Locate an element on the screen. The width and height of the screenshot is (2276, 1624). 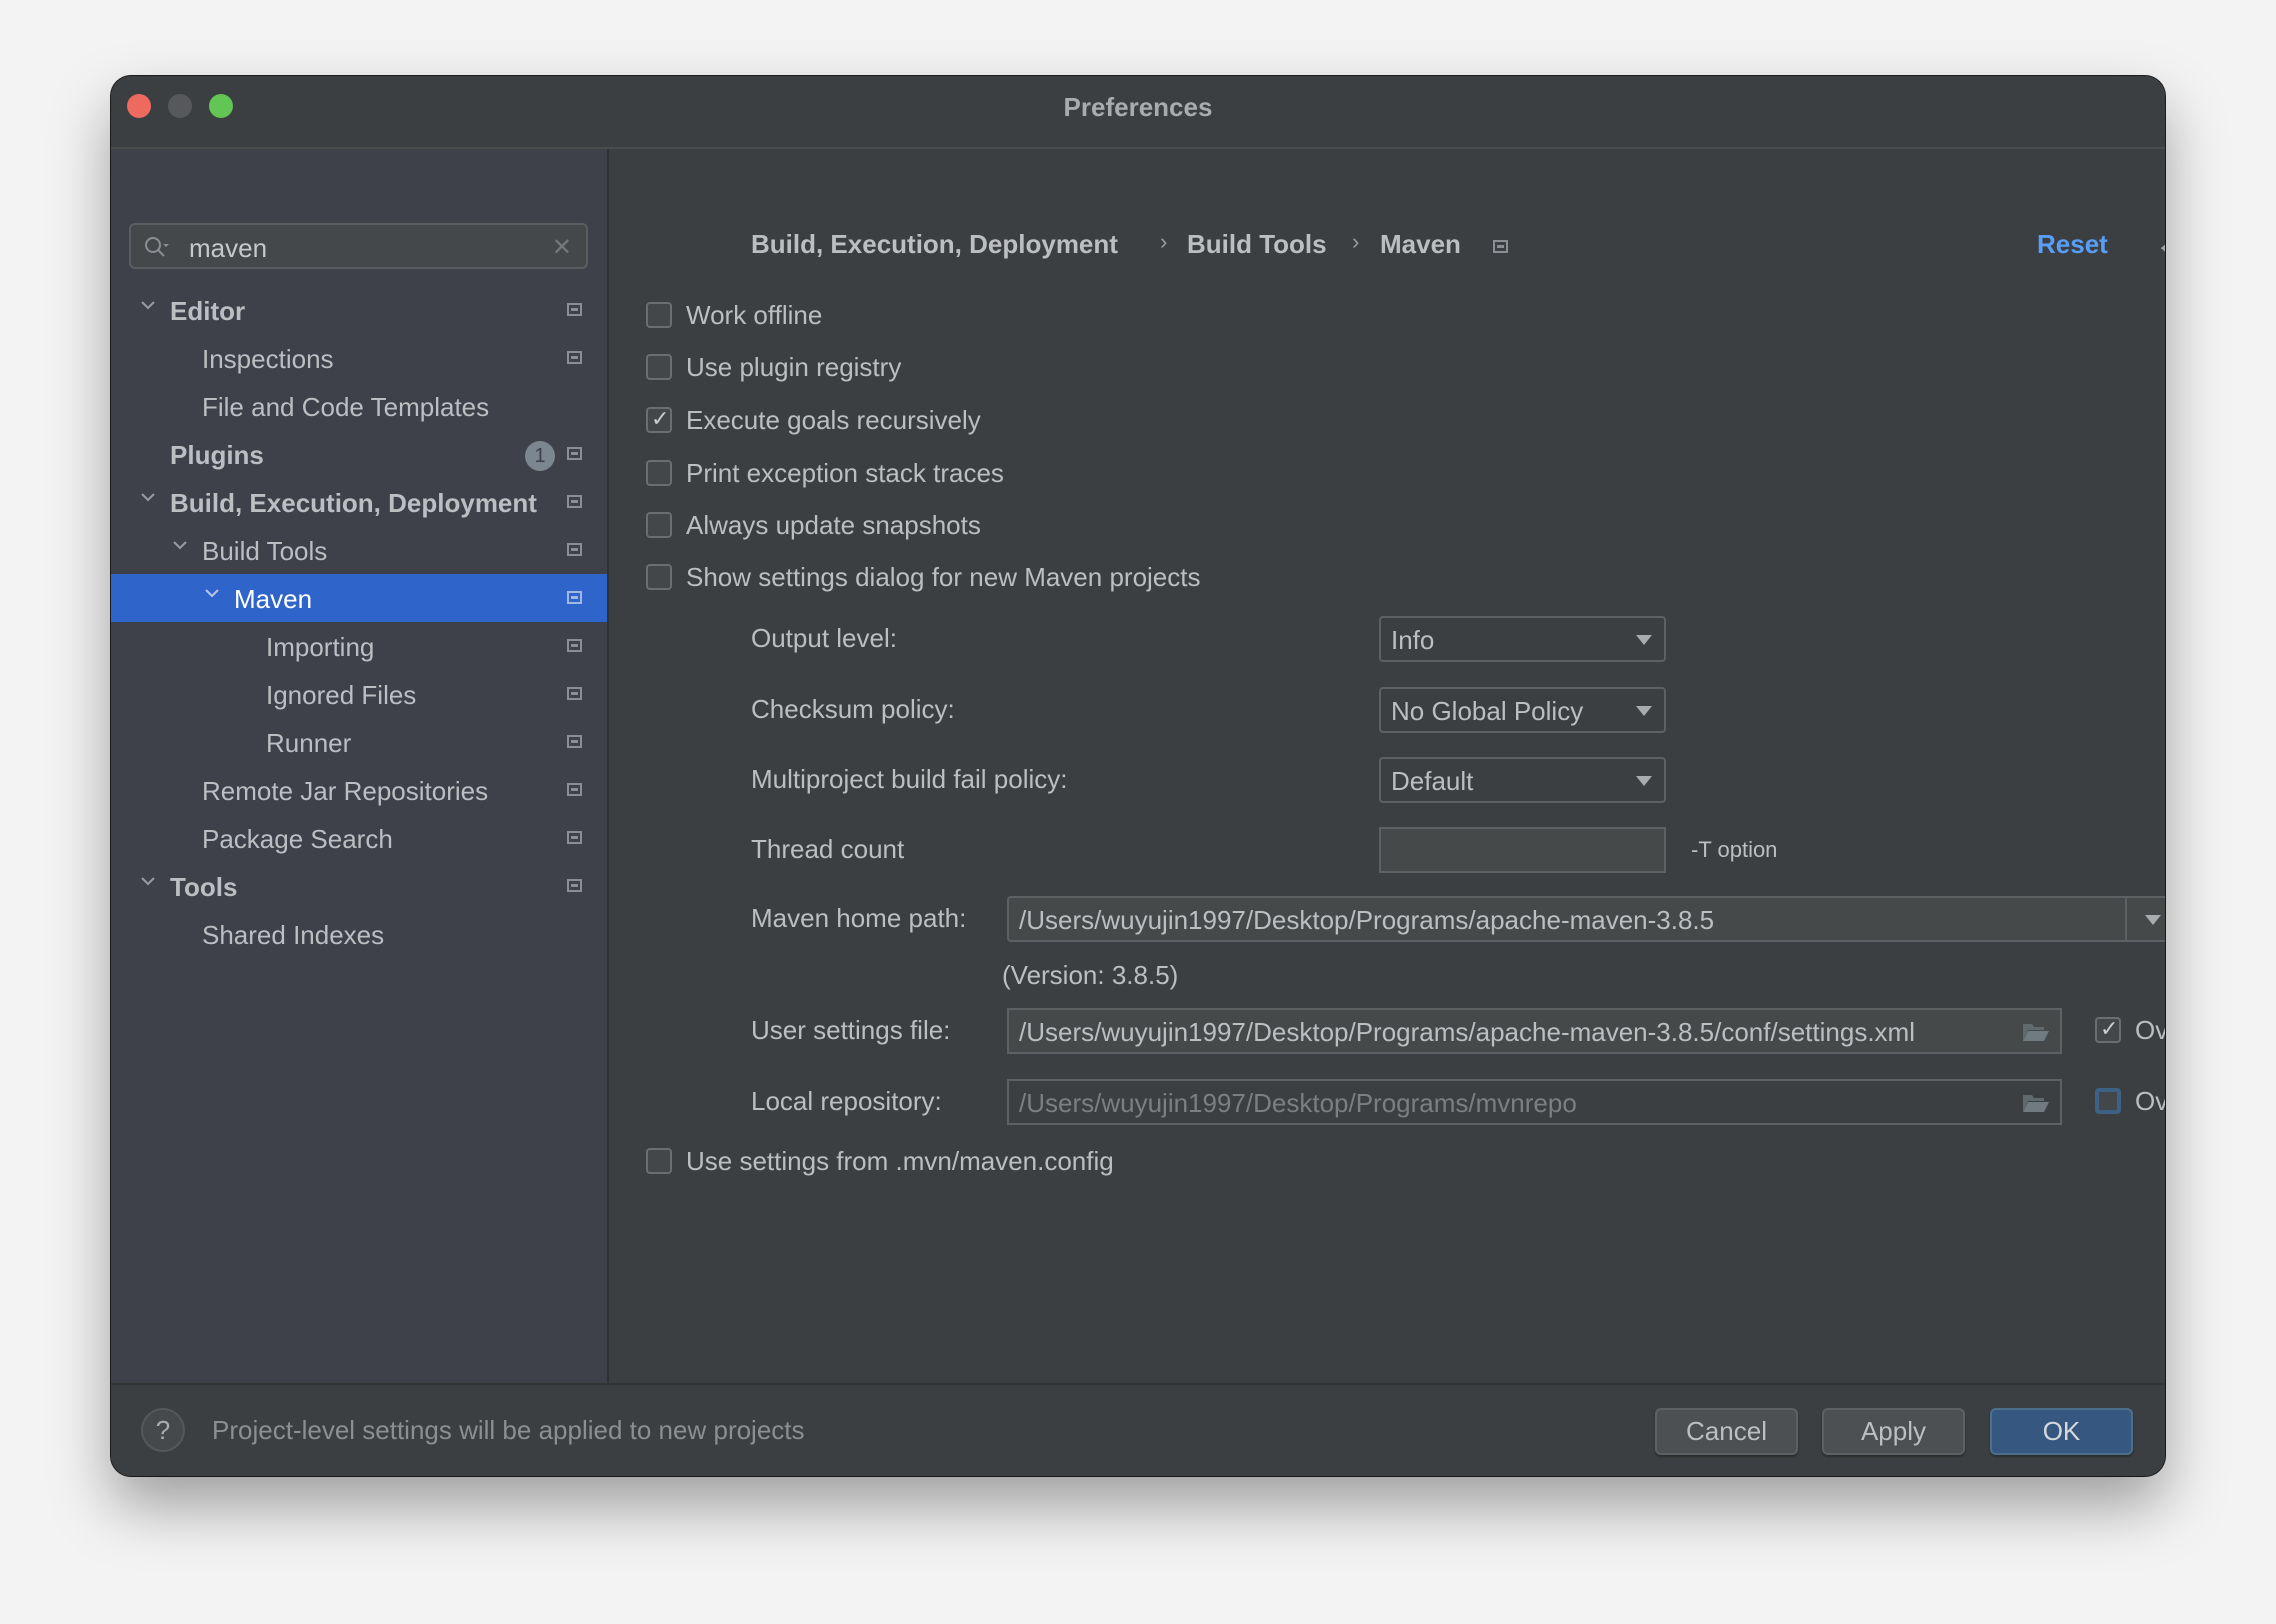
help-icon: ? is located at coordinates (163, 1430).